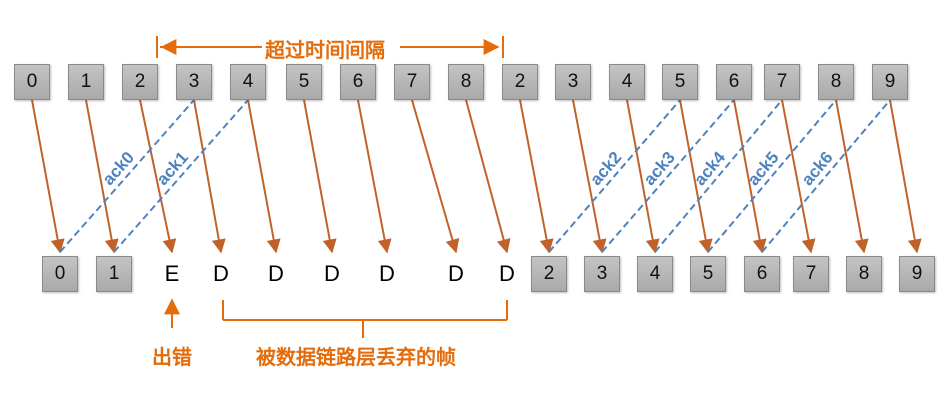  Describe the element at coordinates (172, 168) in the screenshot. I see `ack-label-1: ack1` at that location.